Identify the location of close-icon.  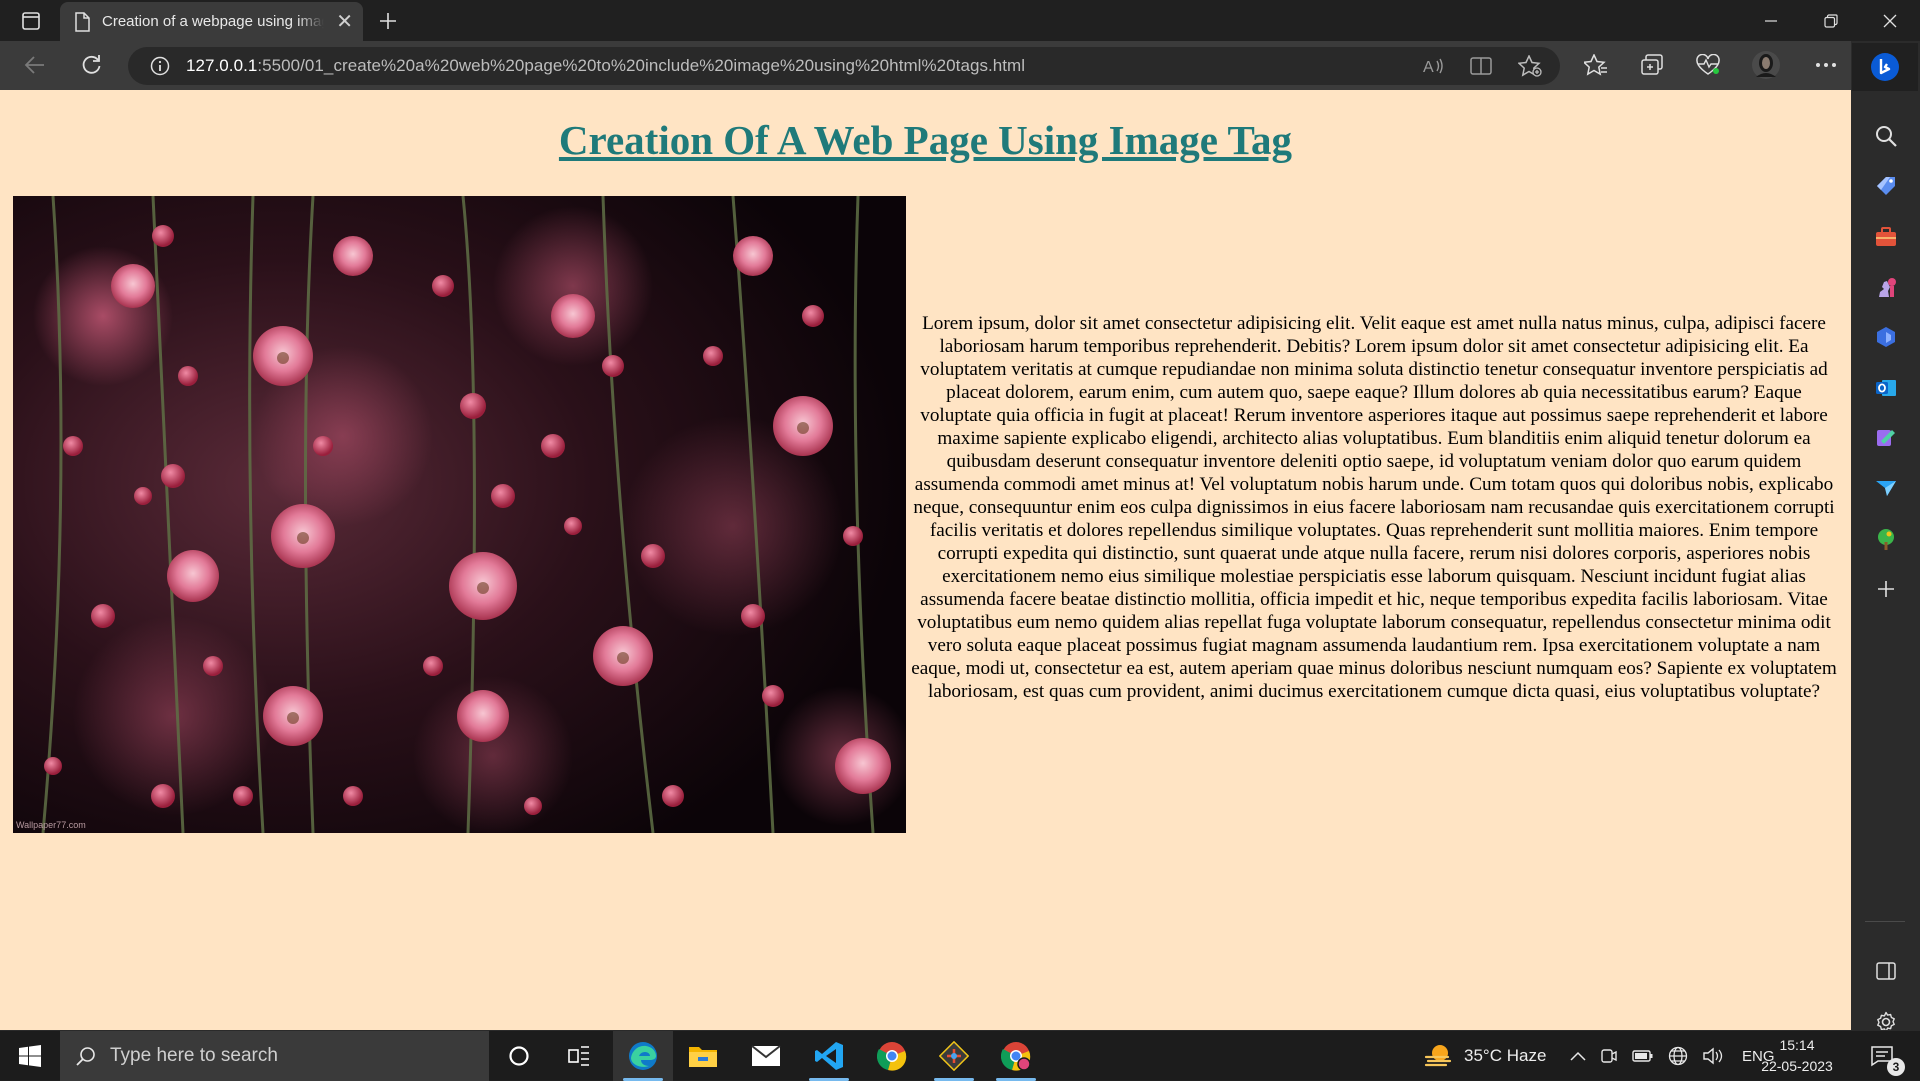
(1890, 20).